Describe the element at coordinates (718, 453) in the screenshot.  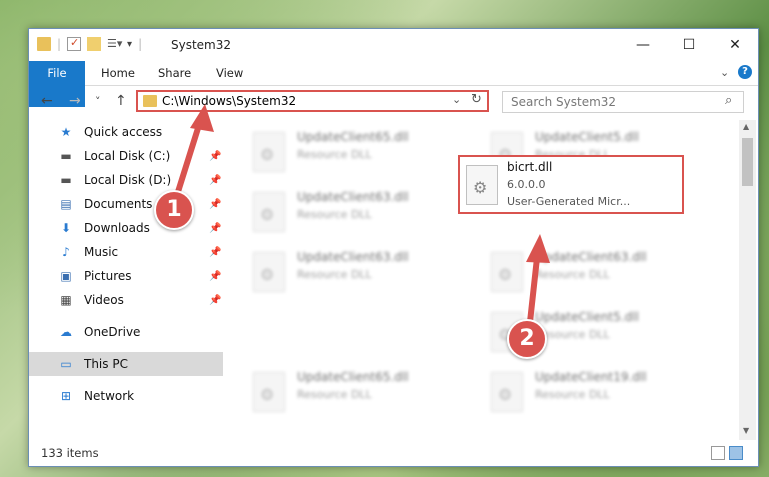
I see `details-view-icon` at that location.